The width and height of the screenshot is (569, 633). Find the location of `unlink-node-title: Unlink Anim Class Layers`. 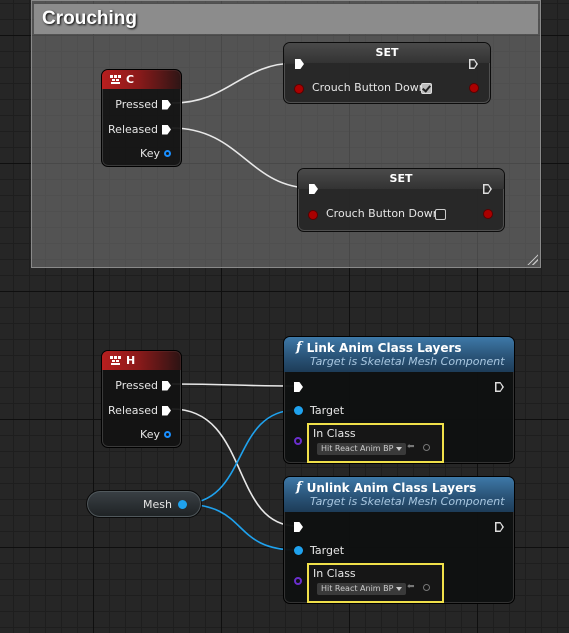

unlink-node-title: Unlink Anim Class Layers is located at coordinates (391, 487).